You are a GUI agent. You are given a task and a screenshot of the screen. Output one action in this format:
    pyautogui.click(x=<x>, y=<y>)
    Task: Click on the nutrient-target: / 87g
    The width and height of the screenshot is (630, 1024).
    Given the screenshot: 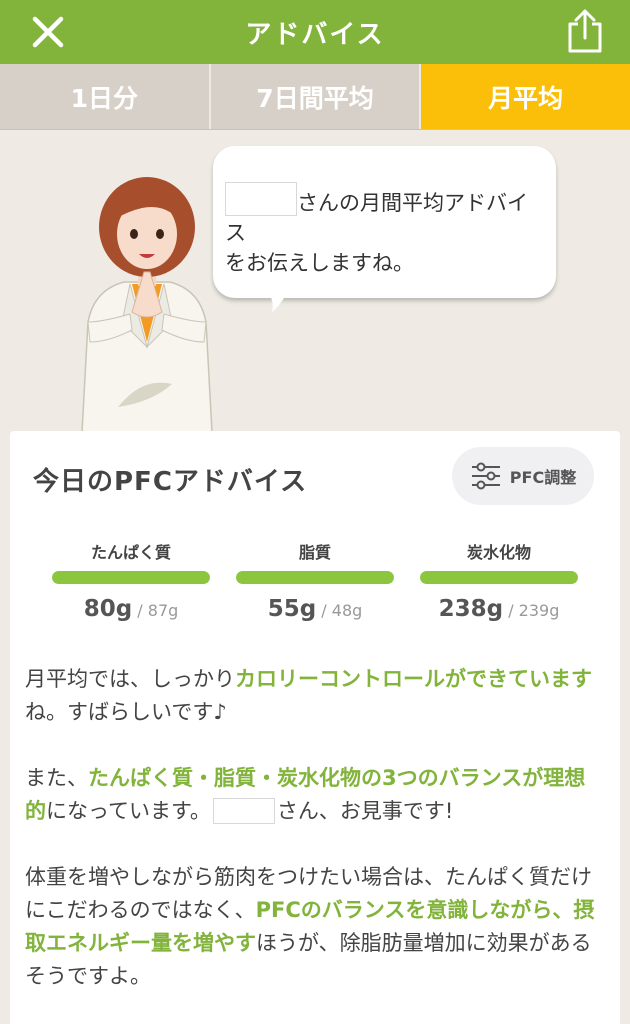 What is the action you would take?
    pyautogui.click(x=158, y=610)
    